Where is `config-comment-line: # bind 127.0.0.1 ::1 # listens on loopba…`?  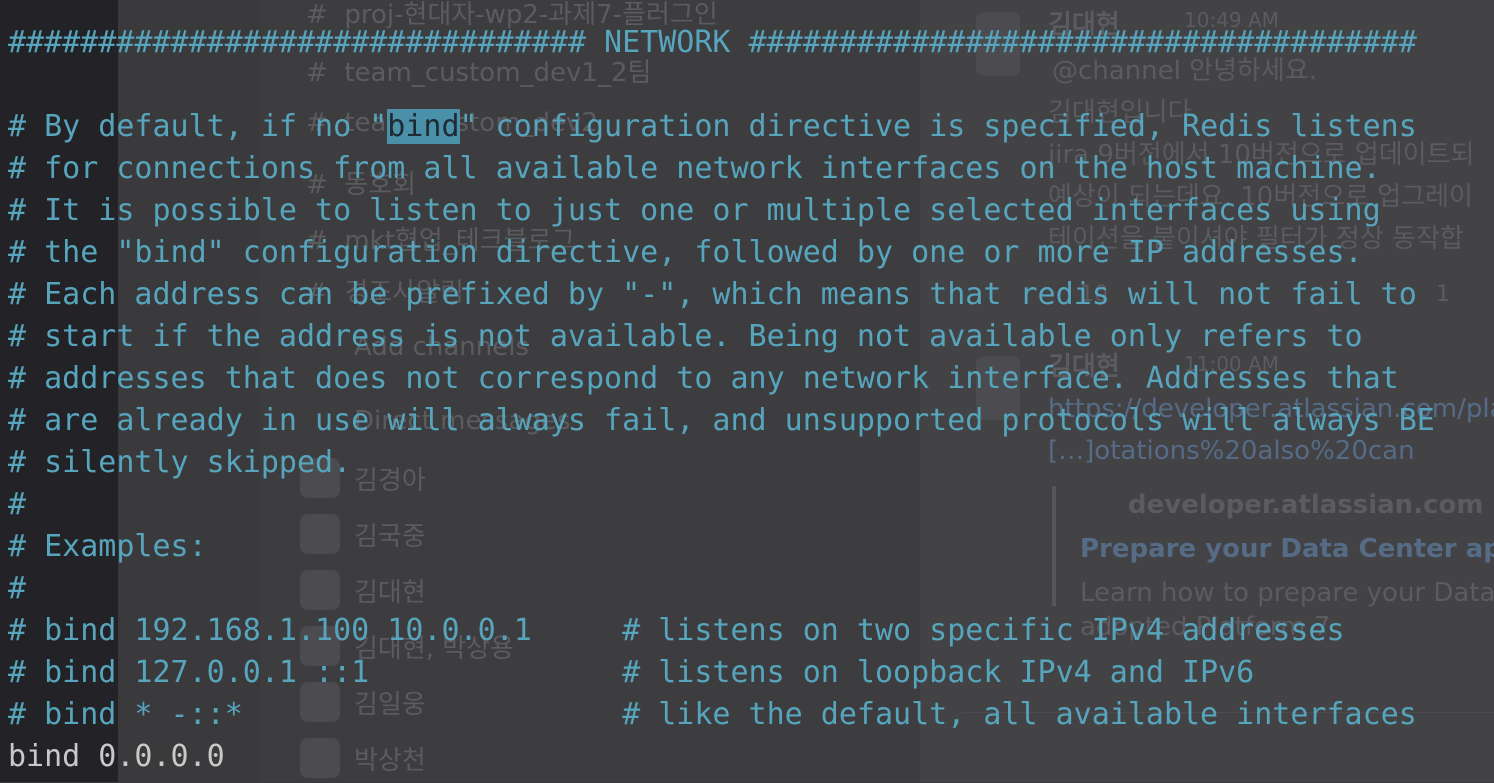 config-comment-line: # bind 127.0.0.1 ::1 # listens on loopba… is located at coordinates (631, 672).